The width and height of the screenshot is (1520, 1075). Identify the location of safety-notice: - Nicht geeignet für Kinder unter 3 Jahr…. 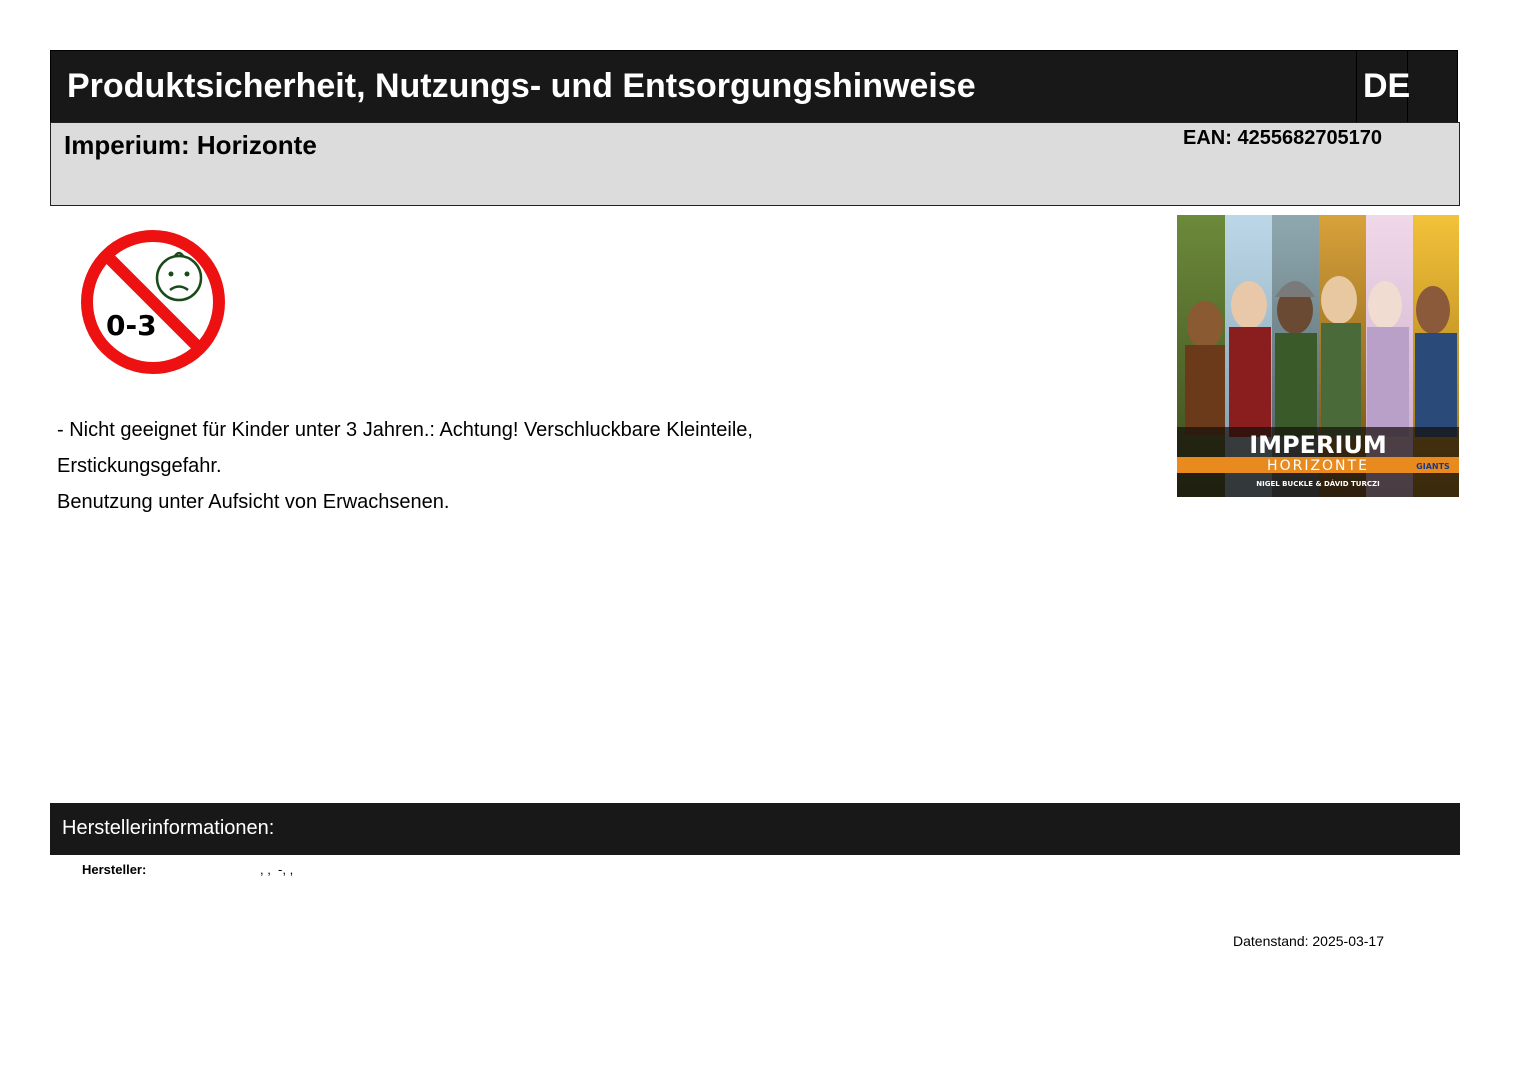
(457, 466).